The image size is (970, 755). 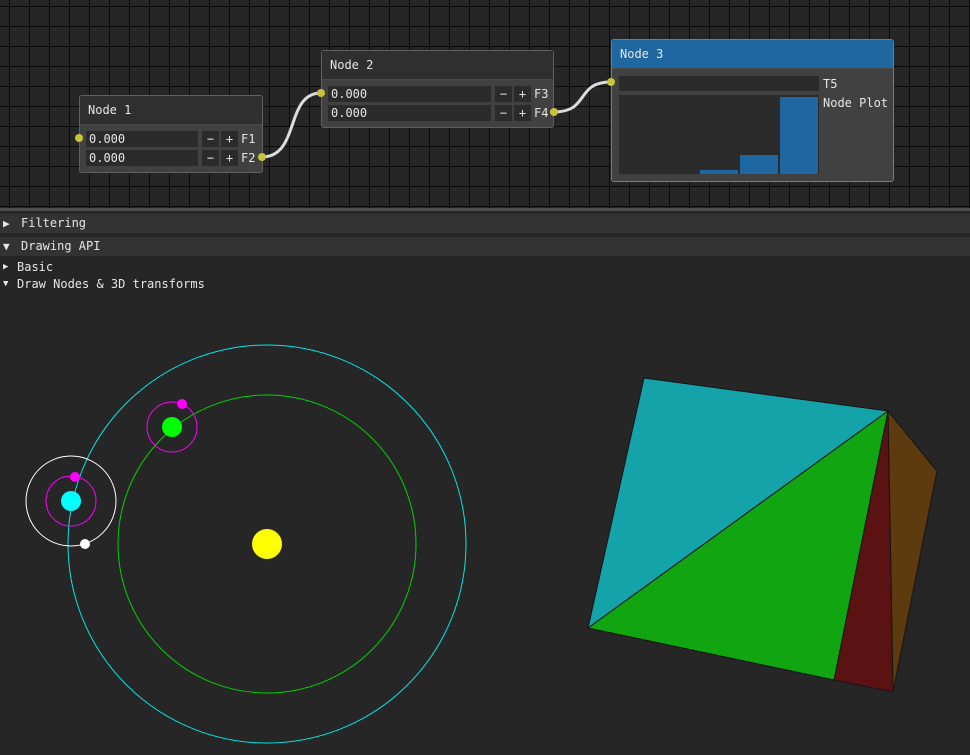 I want to click on node-1: Node 1 0.000 − + F1 0.000 − + F2, so click(x=171, y=134).